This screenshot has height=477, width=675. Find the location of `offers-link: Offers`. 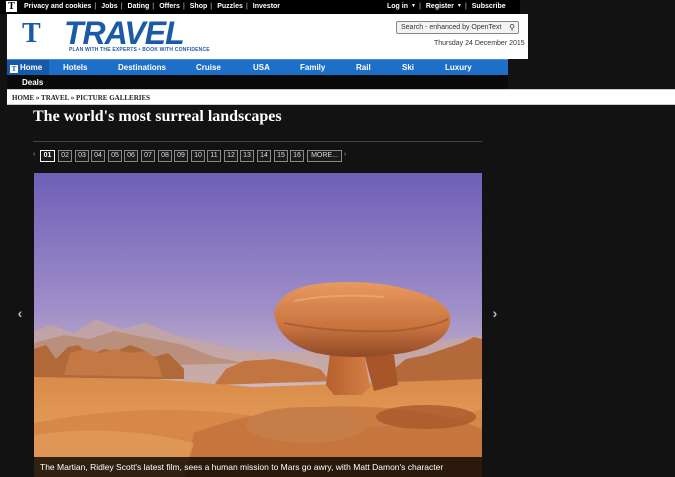

offers-link: Offers is located at coordinates (169, 6).